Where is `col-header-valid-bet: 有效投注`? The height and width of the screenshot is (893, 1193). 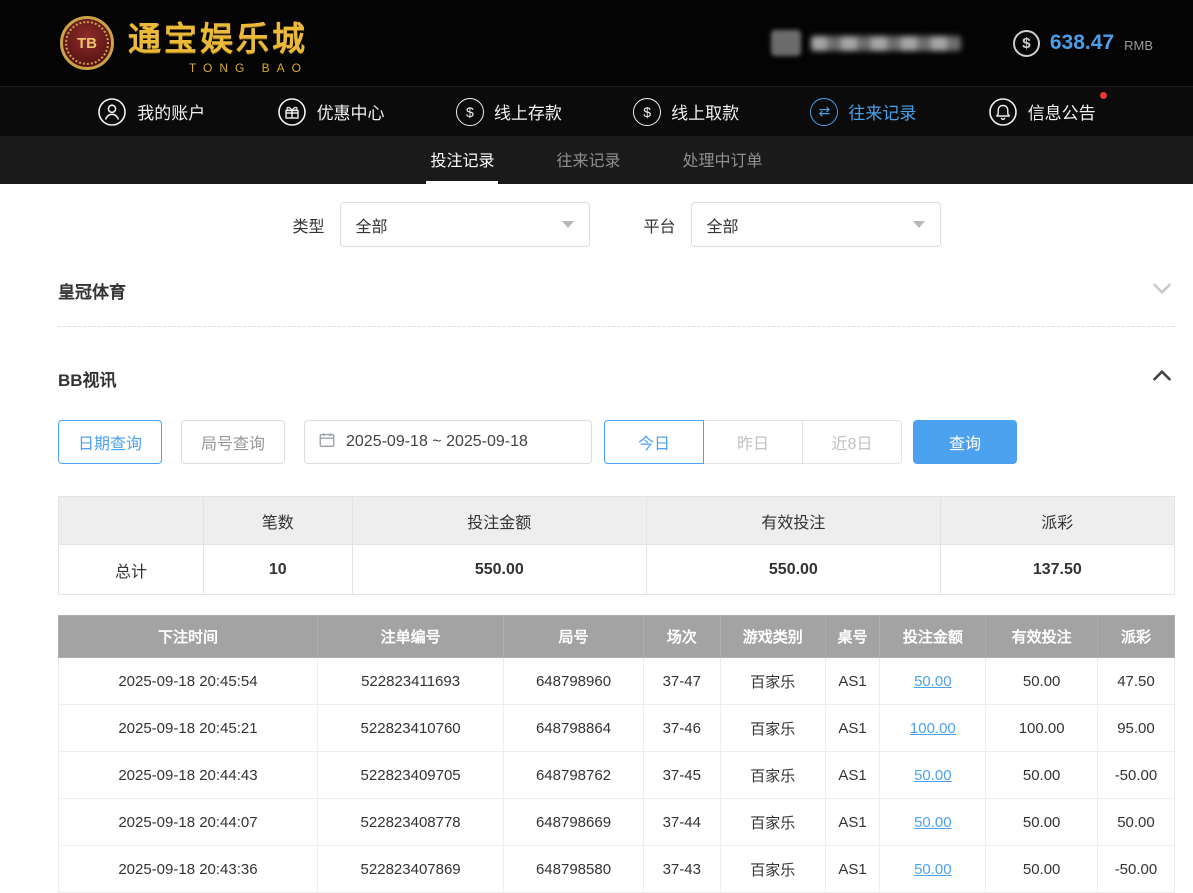
col-header-valid-bet: 有效投注 is located at coordinates (1041, 636).